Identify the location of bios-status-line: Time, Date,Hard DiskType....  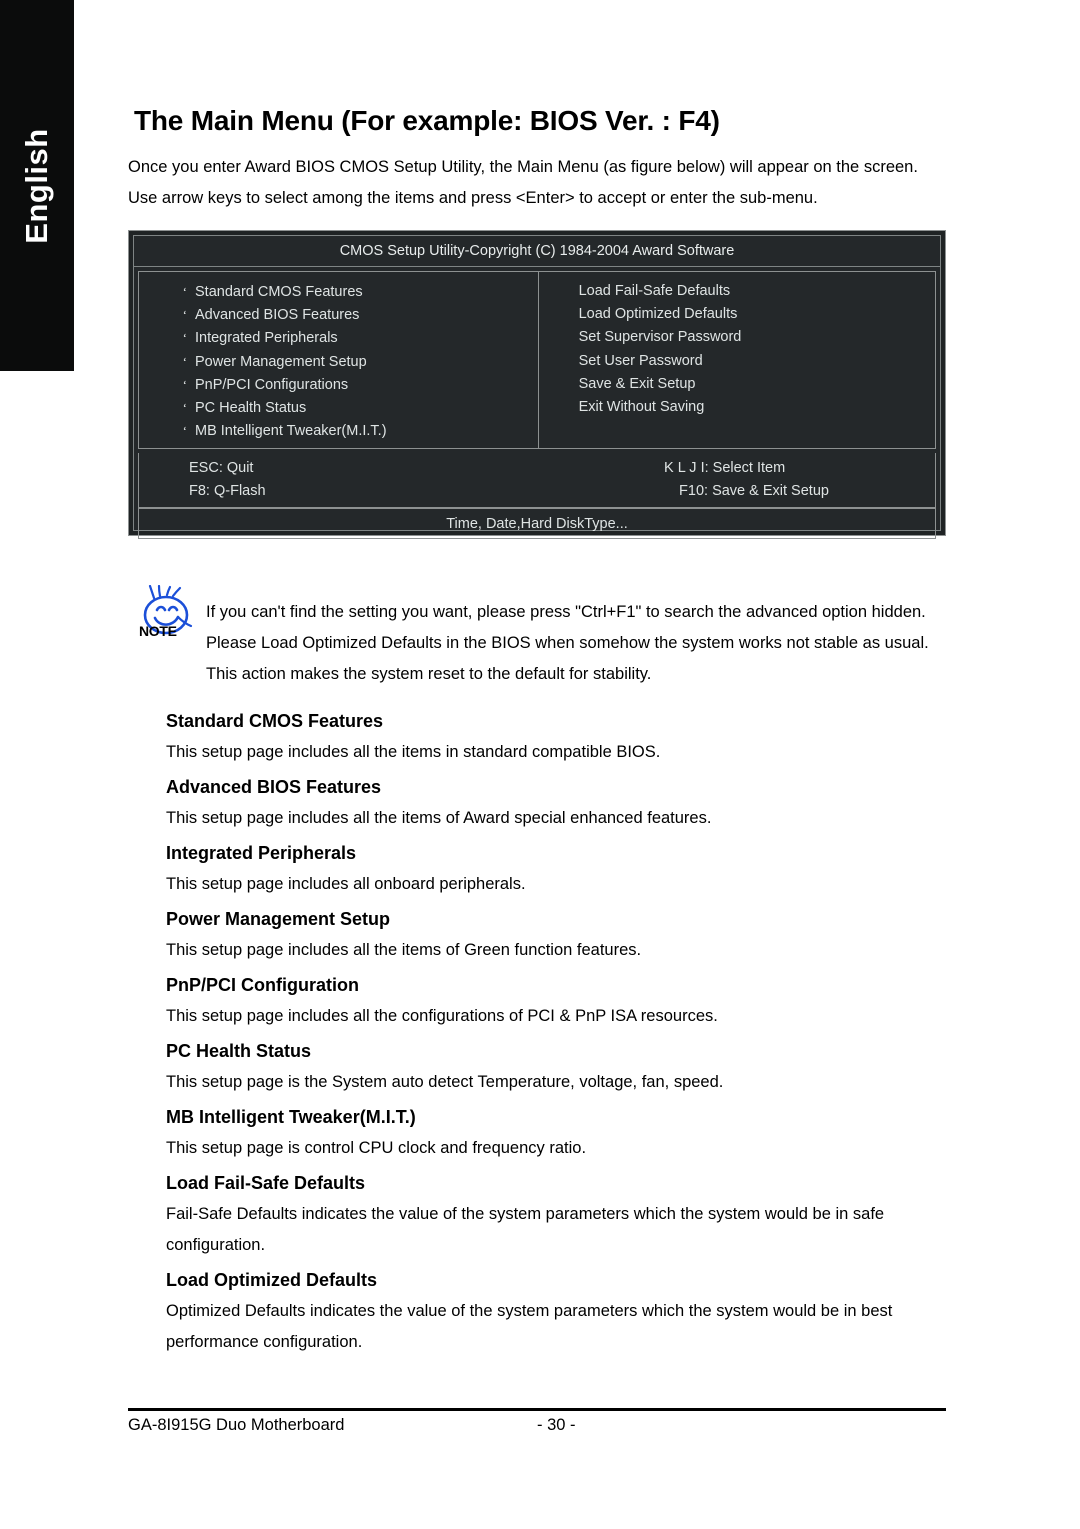
(537, 524).